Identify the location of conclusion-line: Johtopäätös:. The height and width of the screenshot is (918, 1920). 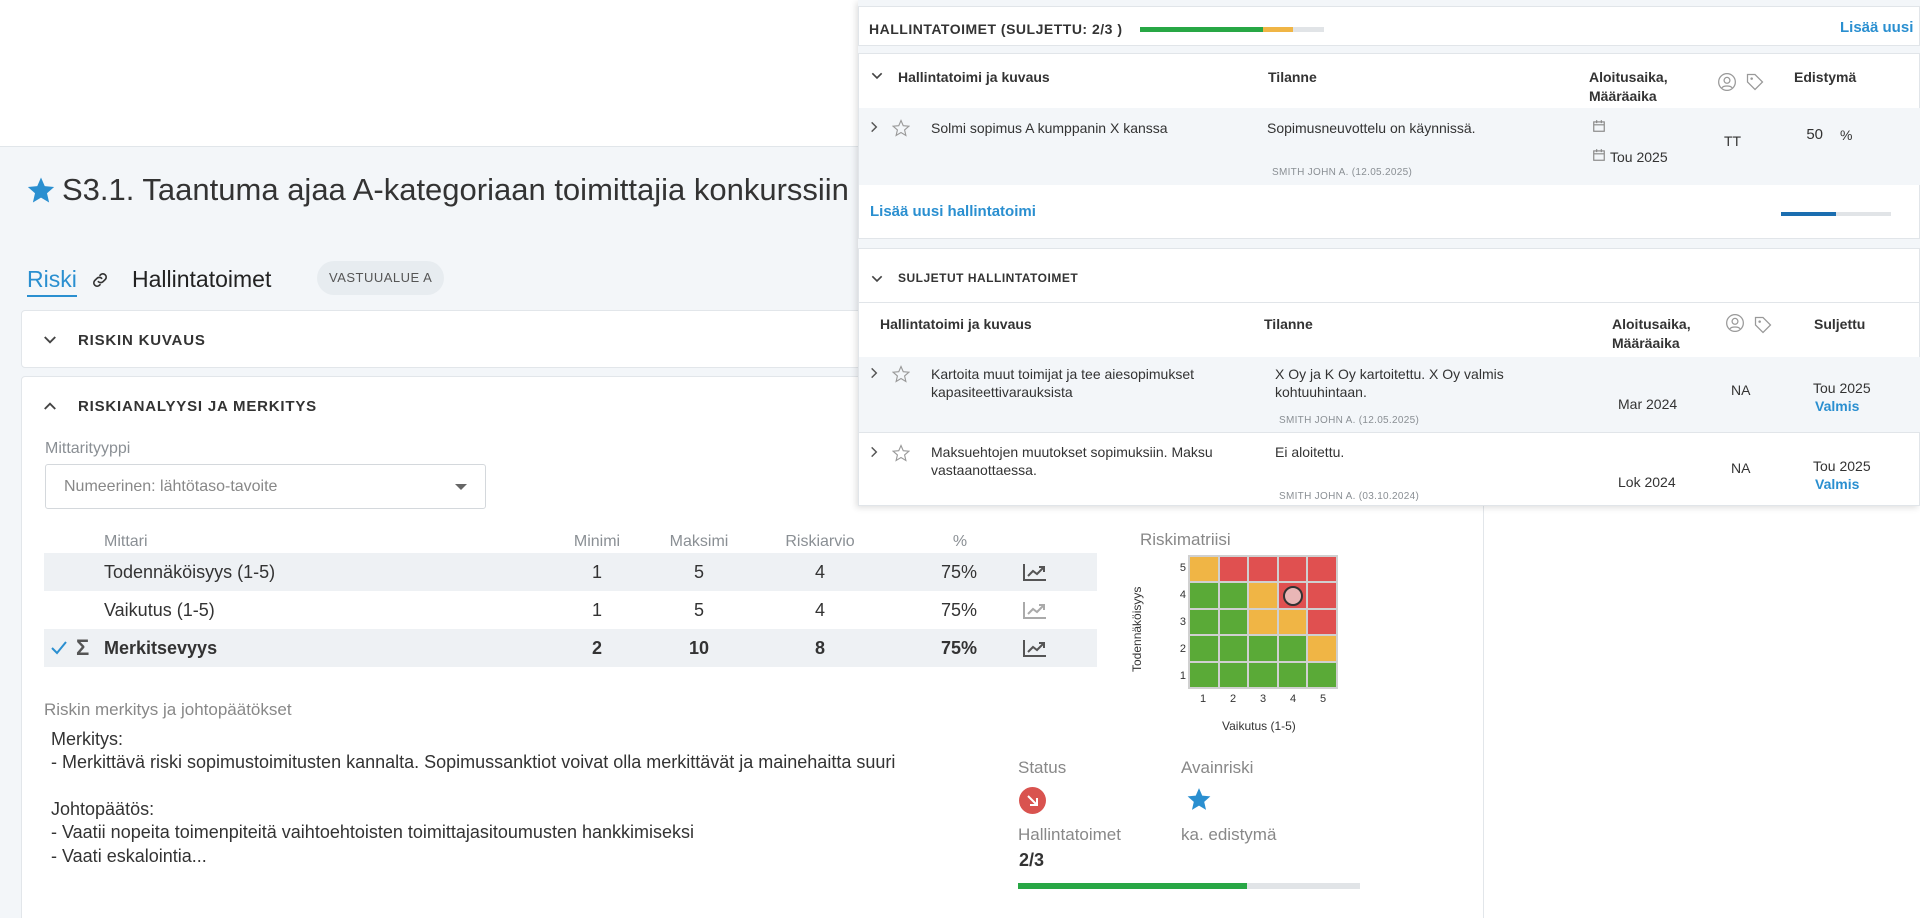
(103, 809).